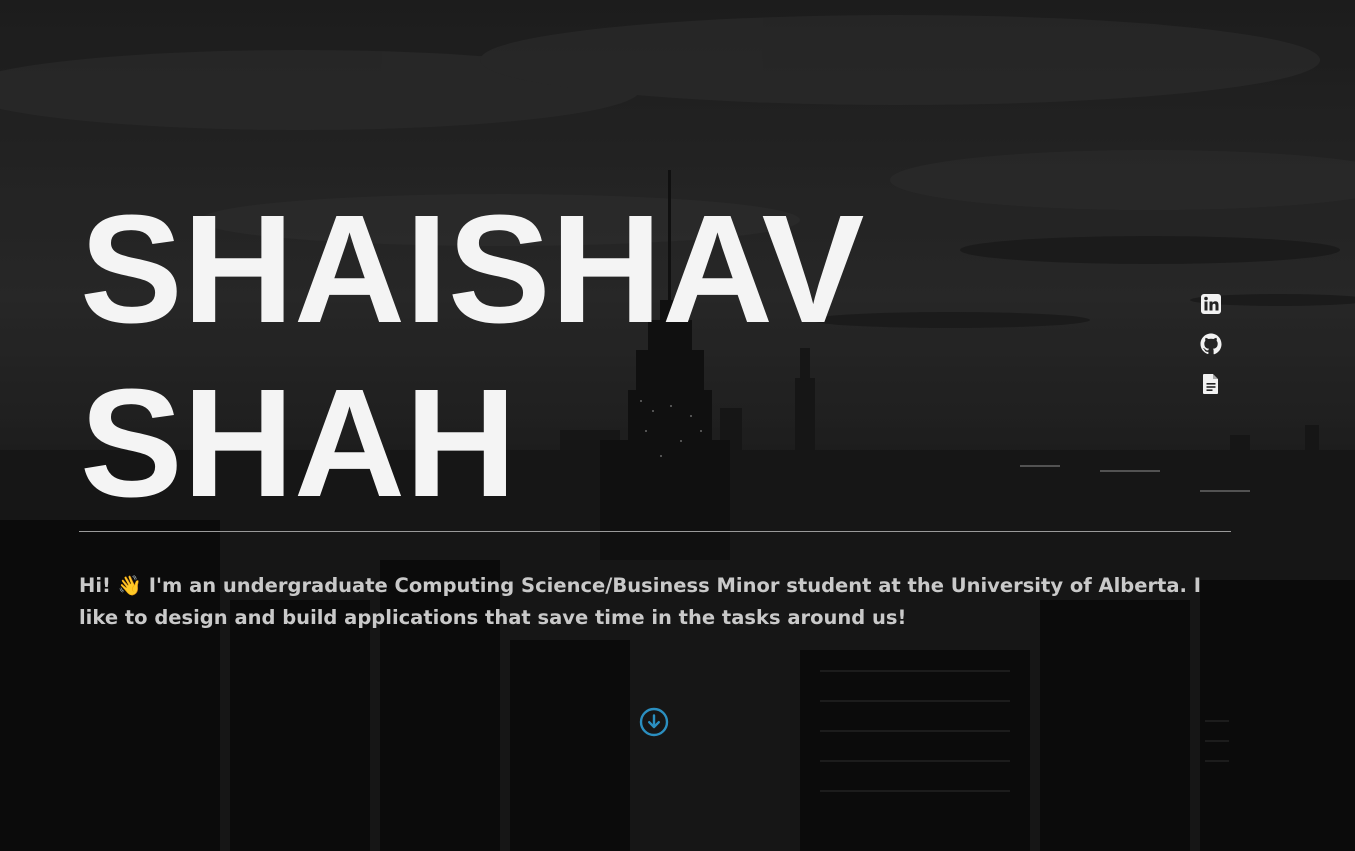  I want to click on linkedin-link, so click(1211, 304).